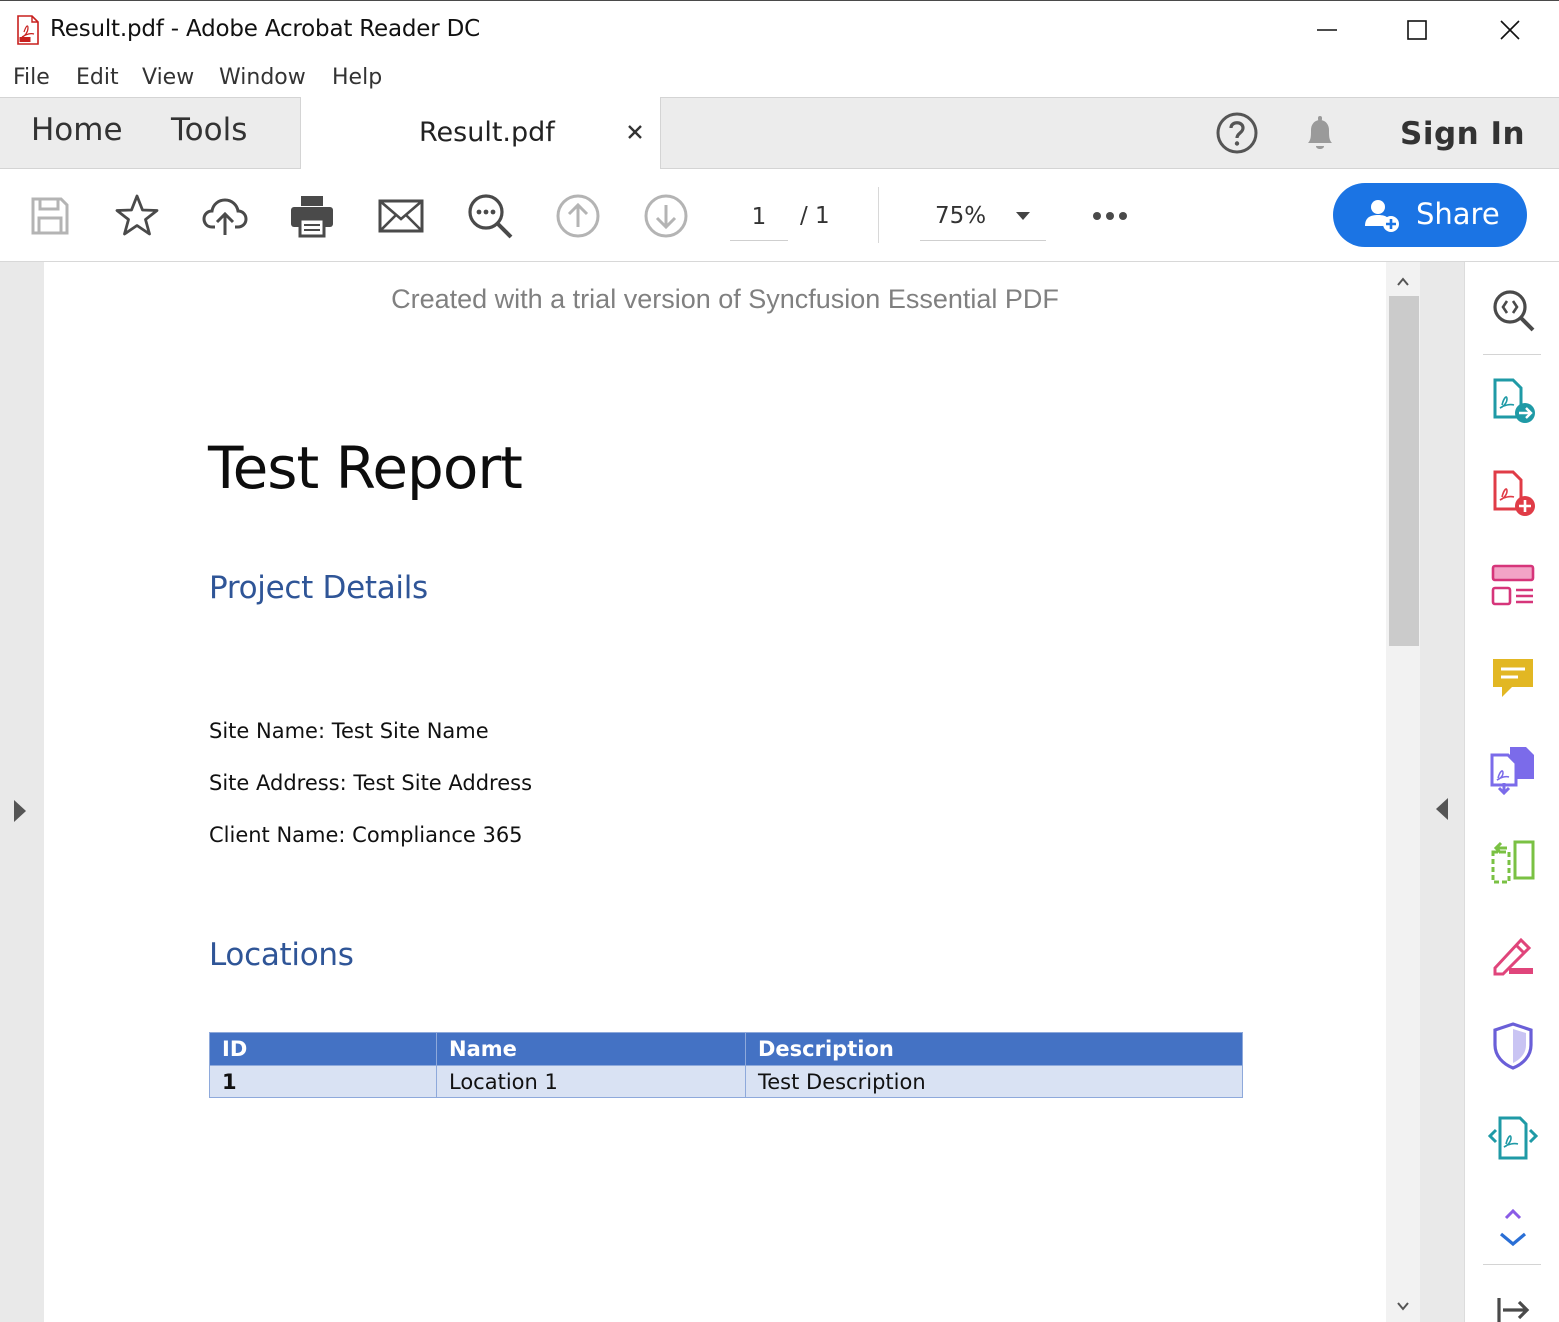 The height and width of the screenshot is (1322, 1559). What do you see at coordinates (22, 792) in the screenshot?
I see `left-nav-strip` at bounding box center [22, 792].